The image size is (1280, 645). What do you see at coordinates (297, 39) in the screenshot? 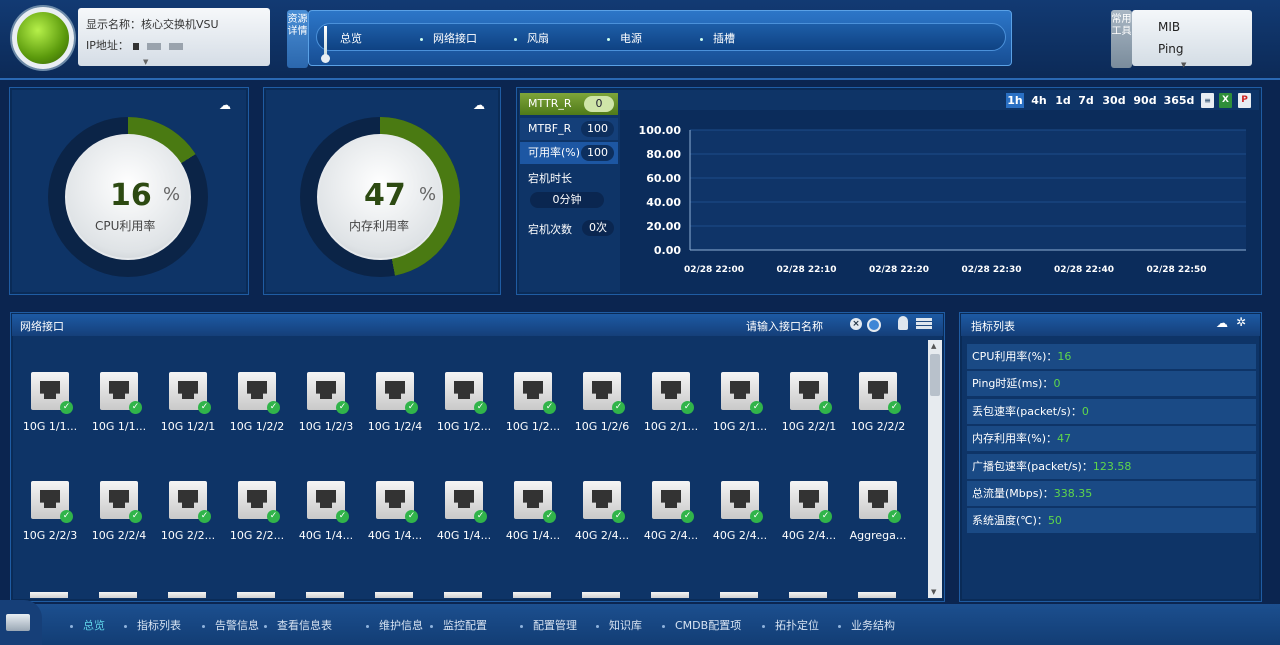
I see `resource-details-tab: 资源详情` at bounding box center [297, 39].